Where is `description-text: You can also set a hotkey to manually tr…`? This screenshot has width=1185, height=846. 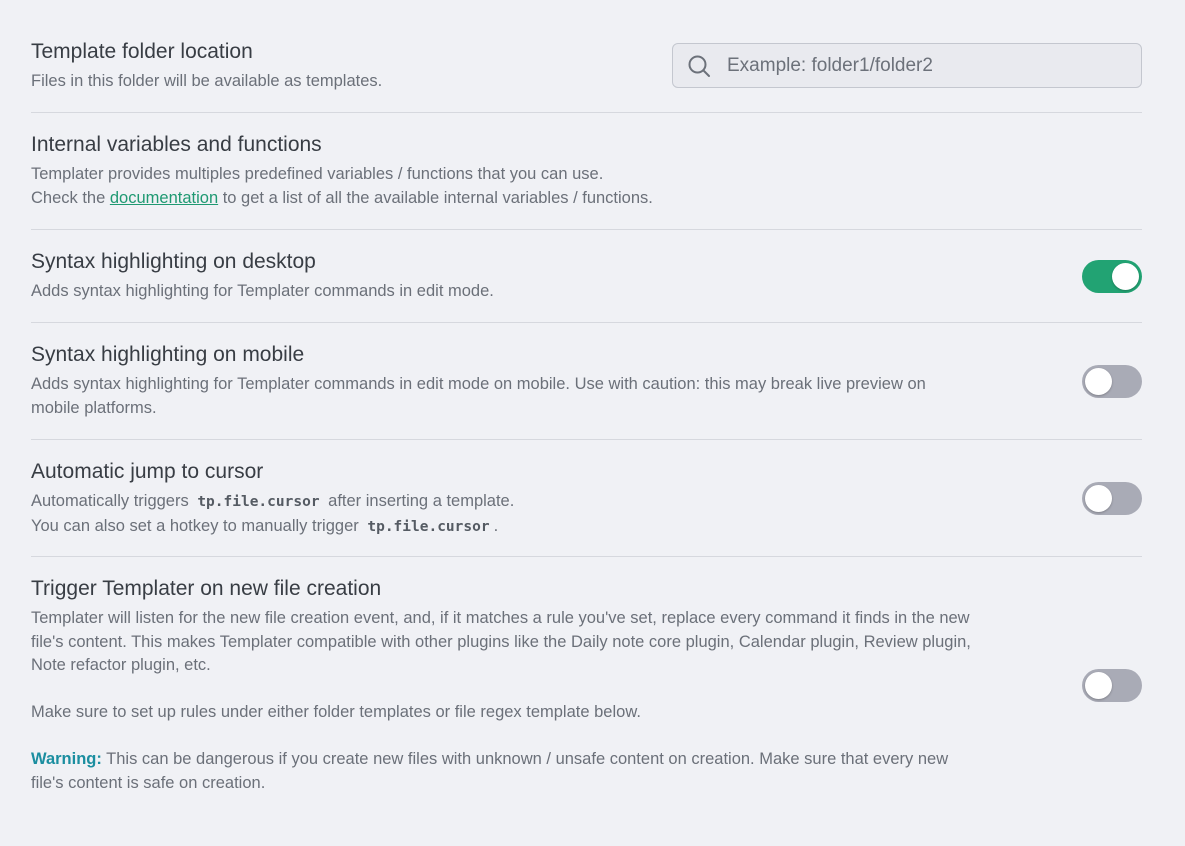
description-text: You can also set a hotkey to manually tr… is located at coordinates (195, 525).